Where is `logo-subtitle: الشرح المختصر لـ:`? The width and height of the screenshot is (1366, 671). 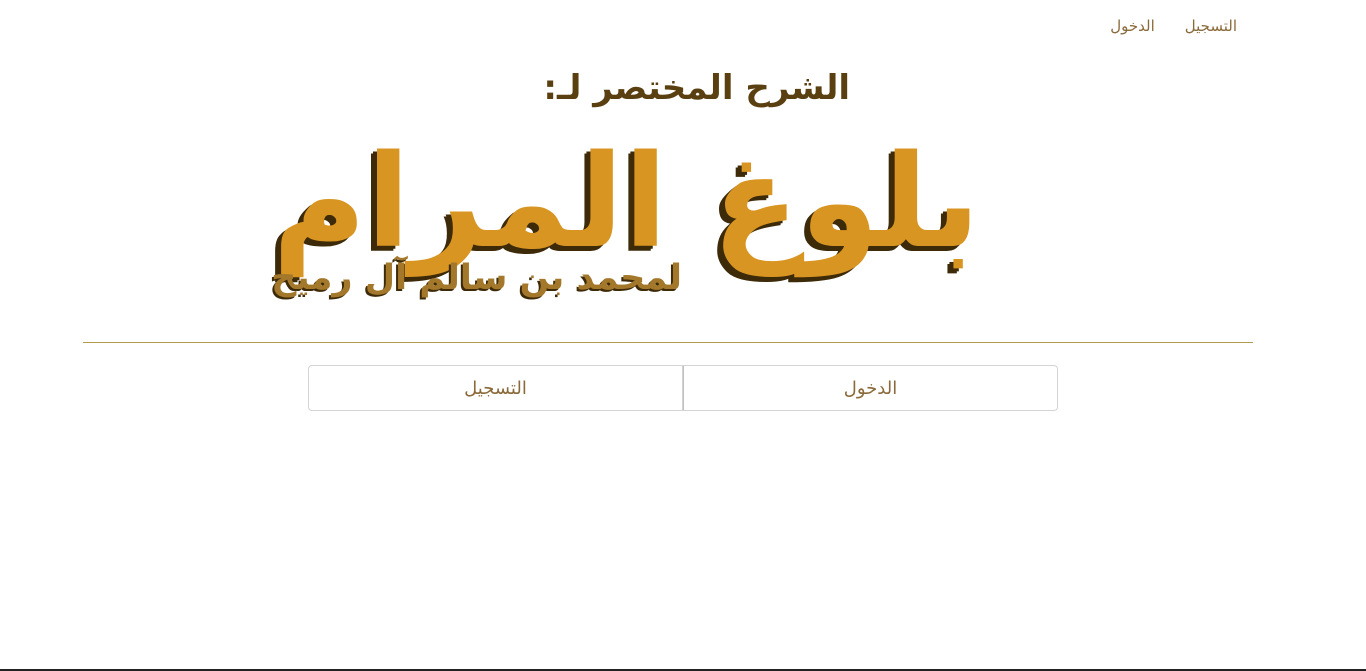
logo-subtitle: الشرح المختصر لـ: is located at coordinates (696, 88).